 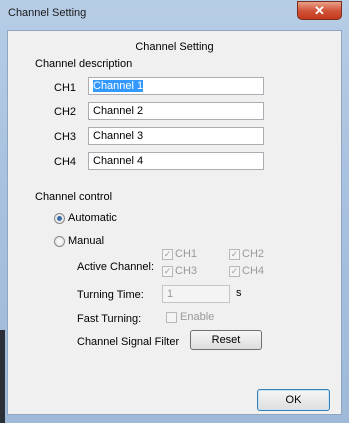 What do you see at coordinates (167, 254) in the screenshot?
I see `active-ch1-checkbox: ✓` at bounding box center [167, 254].